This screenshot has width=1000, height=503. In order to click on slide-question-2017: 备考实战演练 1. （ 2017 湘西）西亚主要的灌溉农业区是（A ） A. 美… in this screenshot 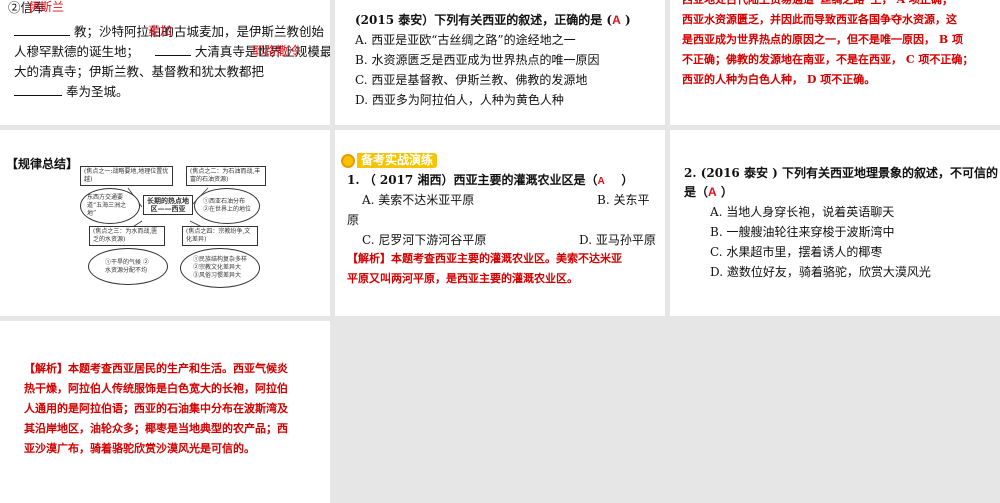, I will do `click(500, 223)`.